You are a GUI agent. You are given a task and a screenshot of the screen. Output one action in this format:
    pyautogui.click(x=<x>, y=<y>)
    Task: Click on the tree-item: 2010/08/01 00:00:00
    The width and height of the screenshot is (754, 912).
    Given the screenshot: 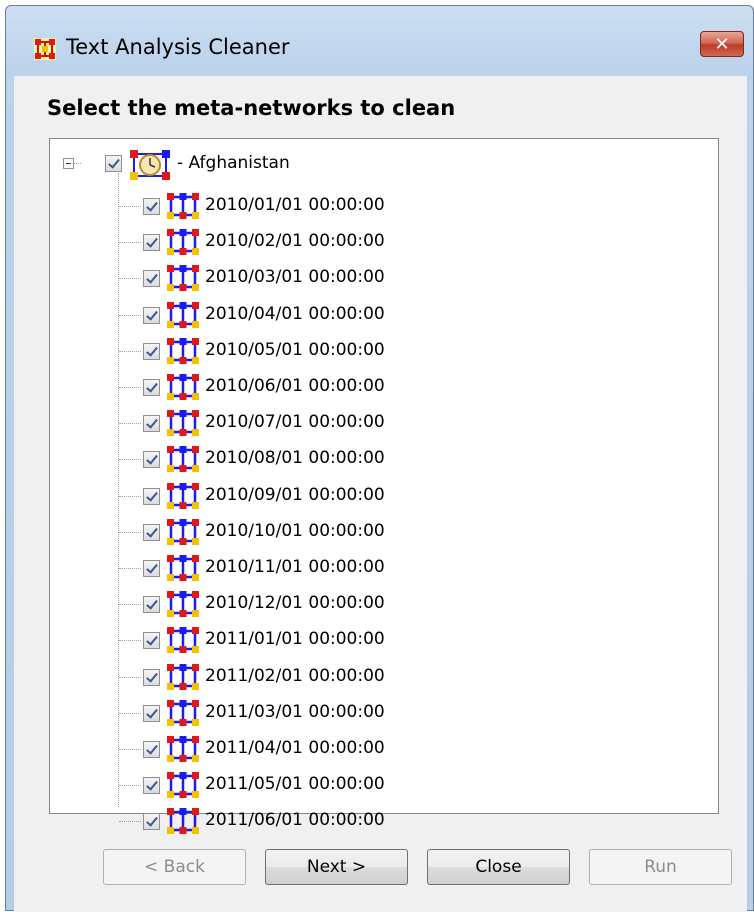 What is the action you would take?
    pyautogui.click(x=384, y=459)
    